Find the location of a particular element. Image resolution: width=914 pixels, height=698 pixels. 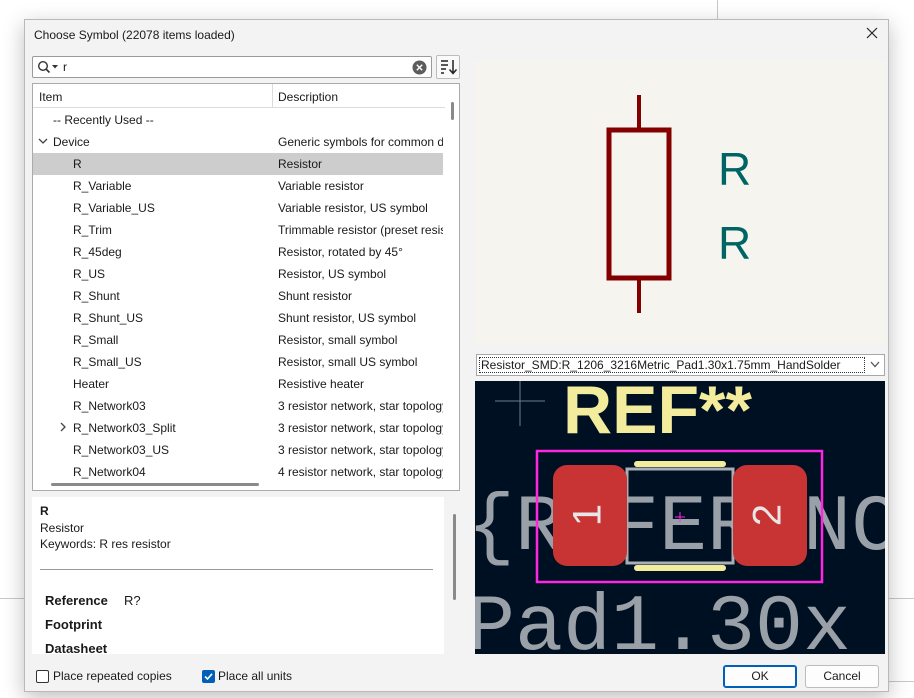

tree-row-name: R_Small_US is located at coordinates (107, 362).